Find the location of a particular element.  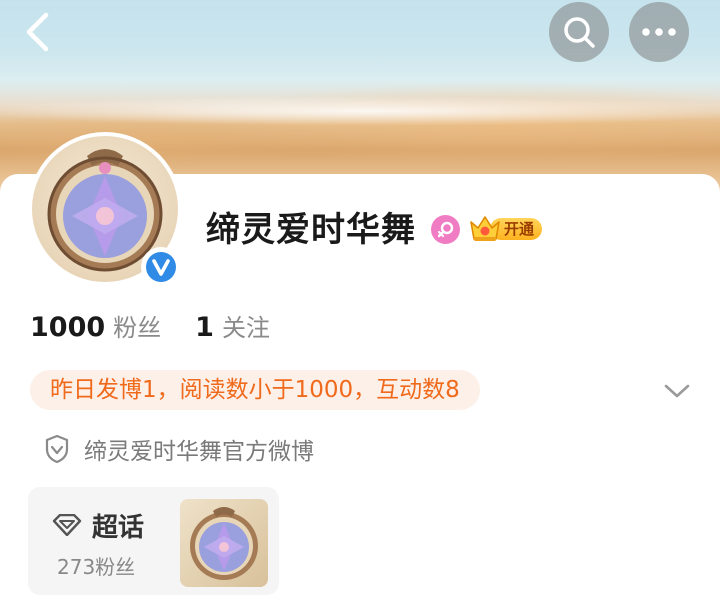

super-topic-thumbnail is located at coordinates (224, 543).